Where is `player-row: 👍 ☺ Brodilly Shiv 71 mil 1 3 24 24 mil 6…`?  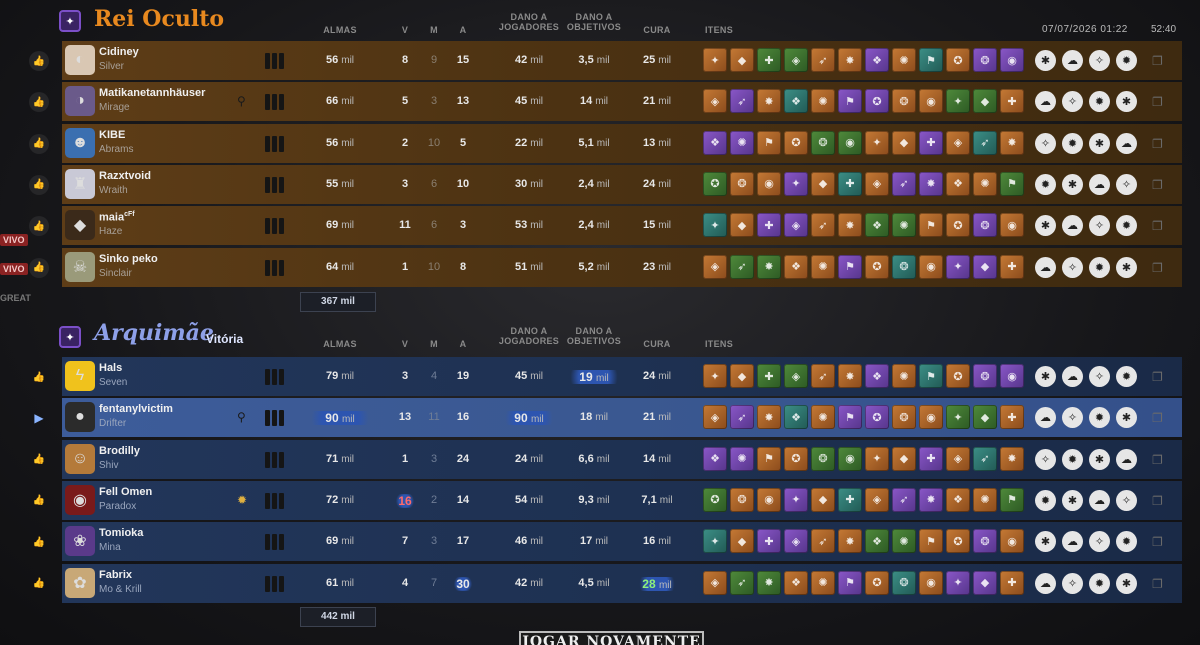
player-row: 👍 ☺ Brodilly Shiv 71 mil 1 3 24 24 mil 6… is located at coordinates (607, 459).